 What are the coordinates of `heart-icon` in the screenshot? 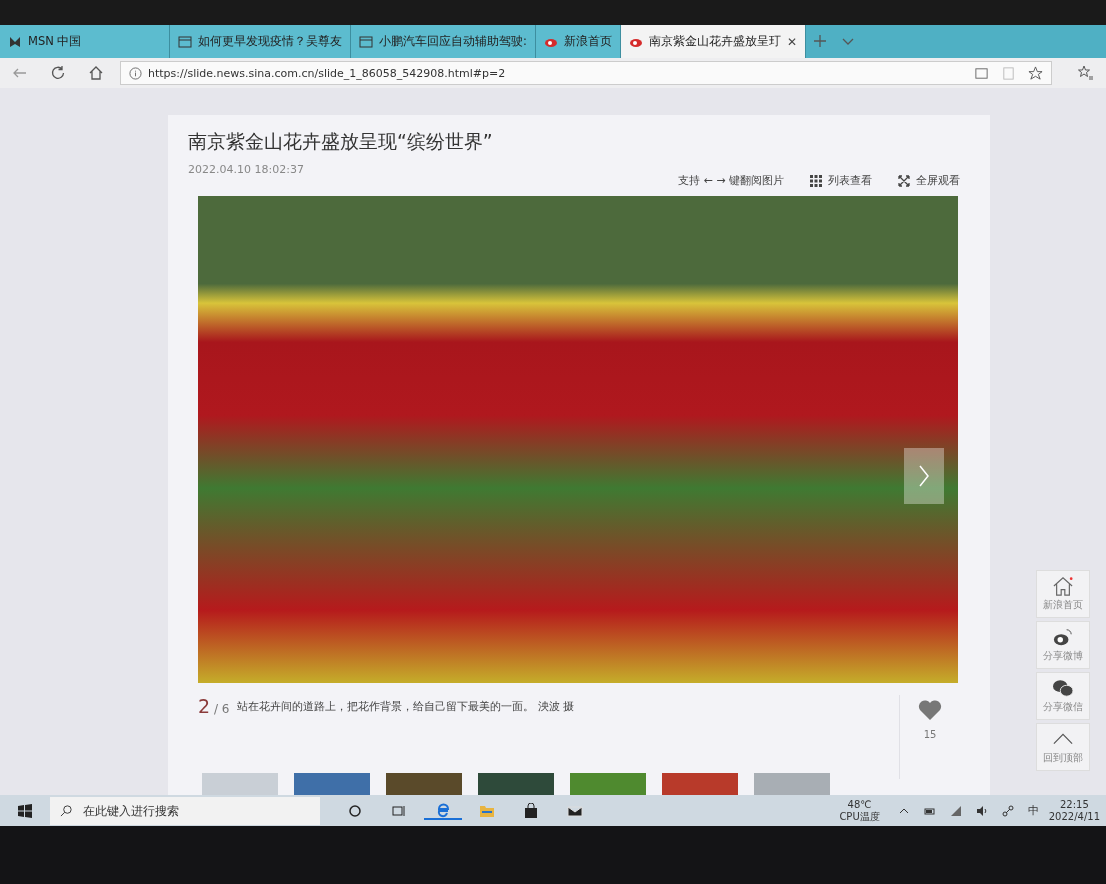 It's located at (930, 710).